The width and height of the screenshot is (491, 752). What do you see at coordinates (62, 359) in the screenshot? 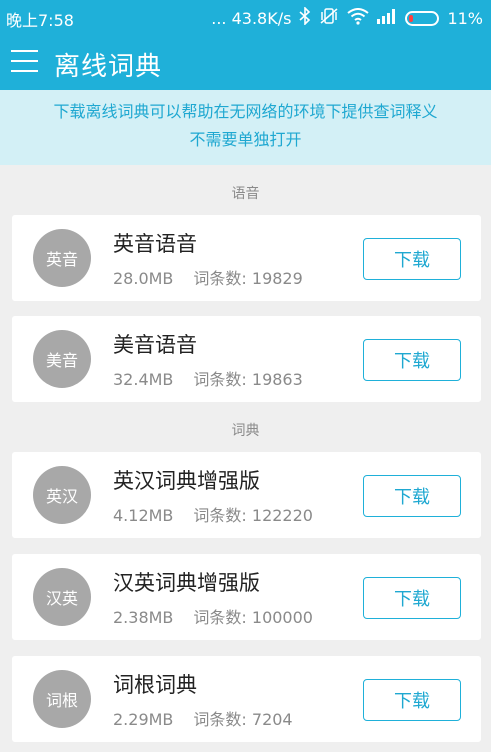
I see `avatar: 美音` at bounding box center [62, 359].